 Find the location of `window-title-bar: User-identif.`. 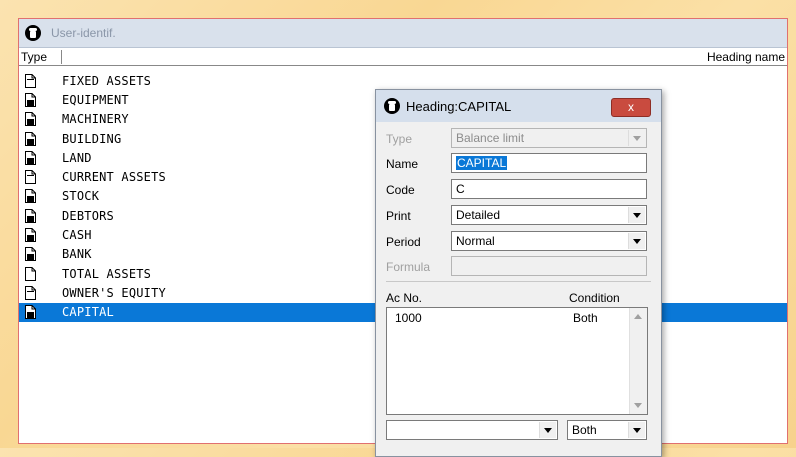

window-title-bar: User-identif. is located at coordinates (403, 33).